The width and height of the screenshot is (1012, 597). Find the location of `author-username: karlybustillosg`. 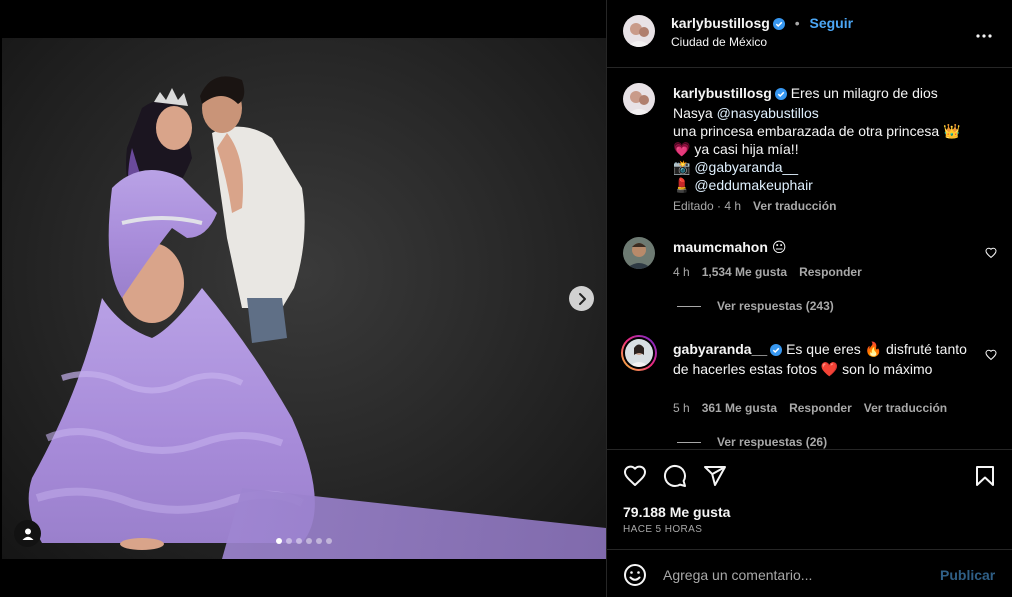

author-username: karlybustillosg is located at coordinates (720, 23).